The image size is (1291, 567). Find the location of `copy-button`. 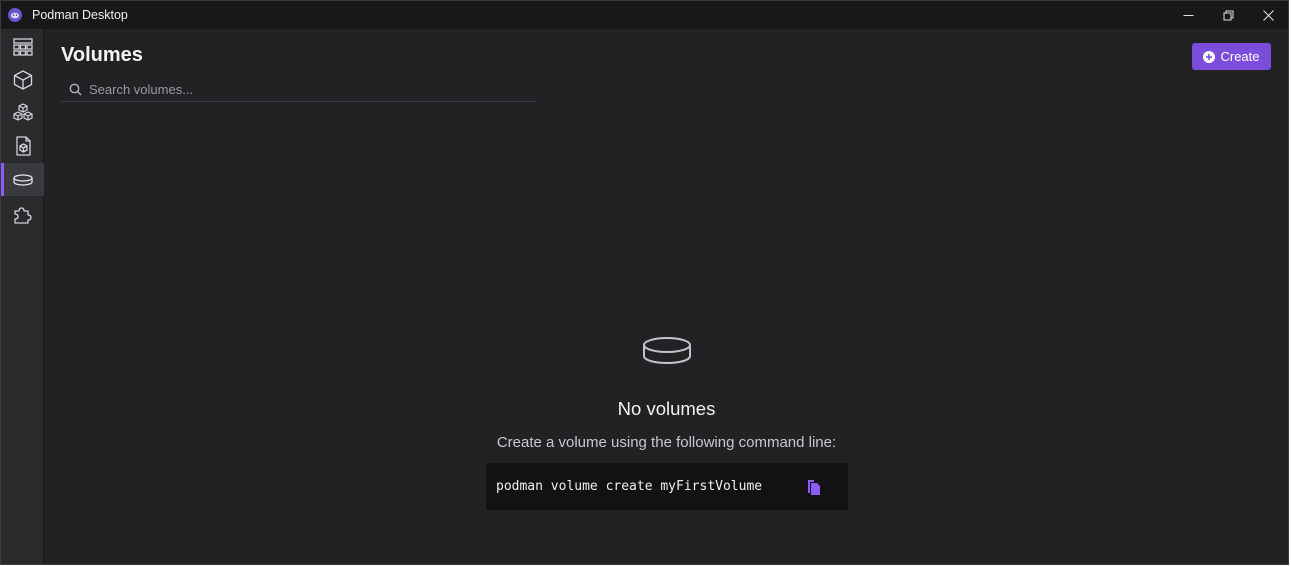

copy-button is located at coordinates (814, 487).